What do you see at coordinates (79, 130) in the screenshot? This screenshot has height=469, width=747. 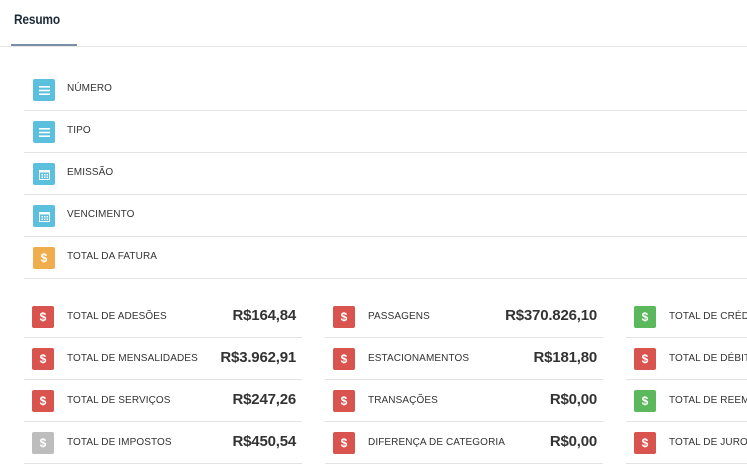 I see `info-label: TIPO` at bounding box center [79, 130].